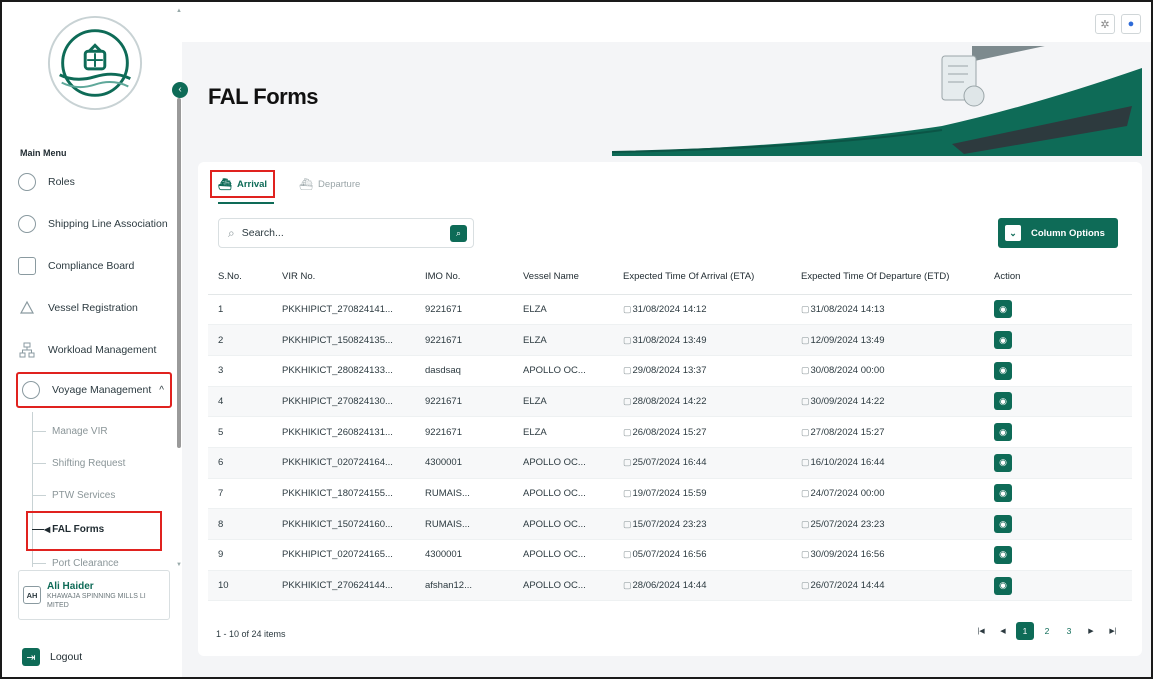  What do you see at coordinates (221, 371) in the screenshot?
I see `cell-sno-text: 3` at bounding box center [221, 371].